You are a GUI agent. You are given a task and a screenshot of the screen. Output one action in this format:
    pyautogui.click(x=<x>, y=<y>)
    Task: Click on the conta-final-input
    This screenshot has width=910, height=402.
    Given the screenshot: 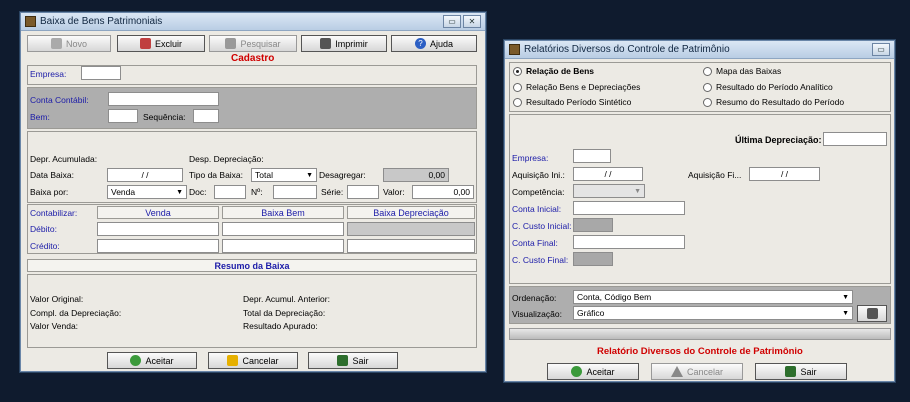 What is the action you would take?
    pyautogui.click(x=629, y=242)
    